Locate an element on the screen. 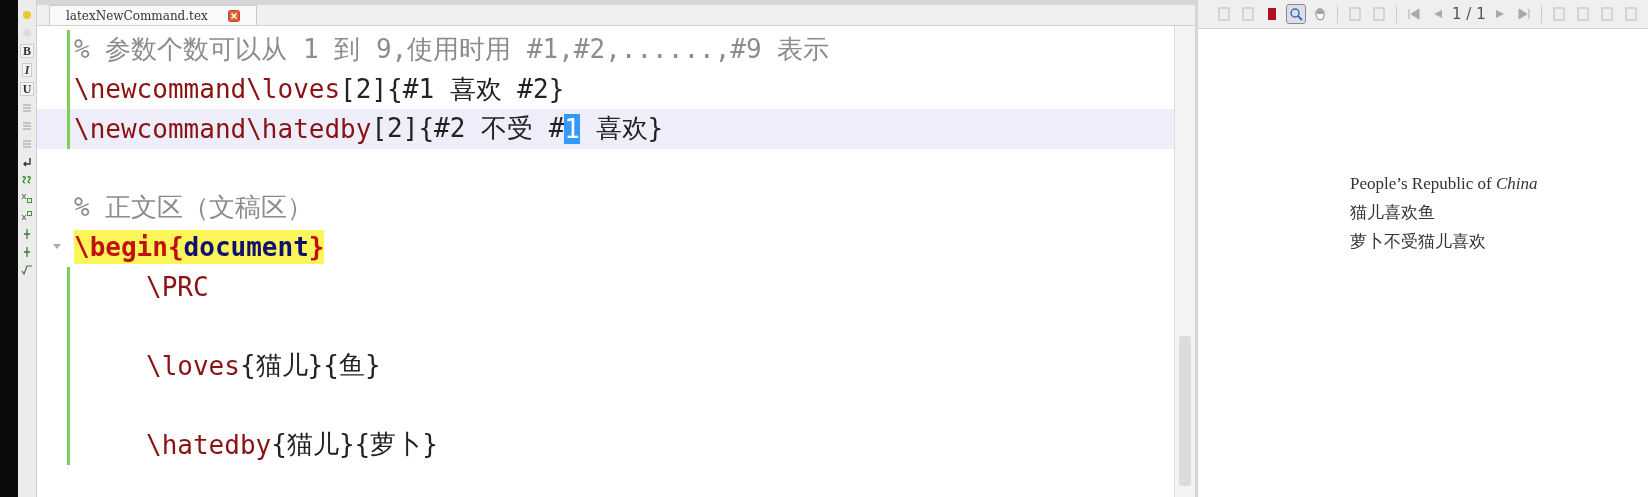  code-text: % 参数个数可以从 1 到 9,使用时用 #1,#2,......,#9 表示 is located at coordinates (452, 50).